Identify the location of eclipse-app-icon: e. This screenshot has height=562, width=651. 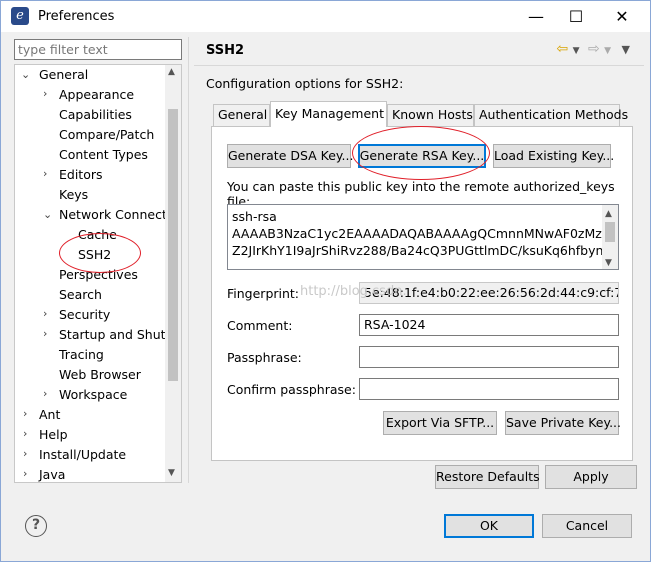
(20, 16).